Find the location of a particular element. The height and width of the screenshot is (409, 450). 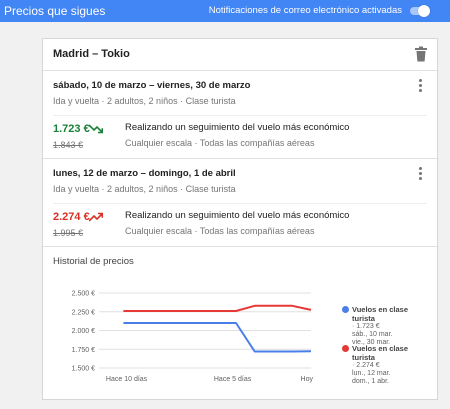

trip-dates: lunes, 12 de marzo – domingo, 1 de abril is located at coordinates (144, 173).